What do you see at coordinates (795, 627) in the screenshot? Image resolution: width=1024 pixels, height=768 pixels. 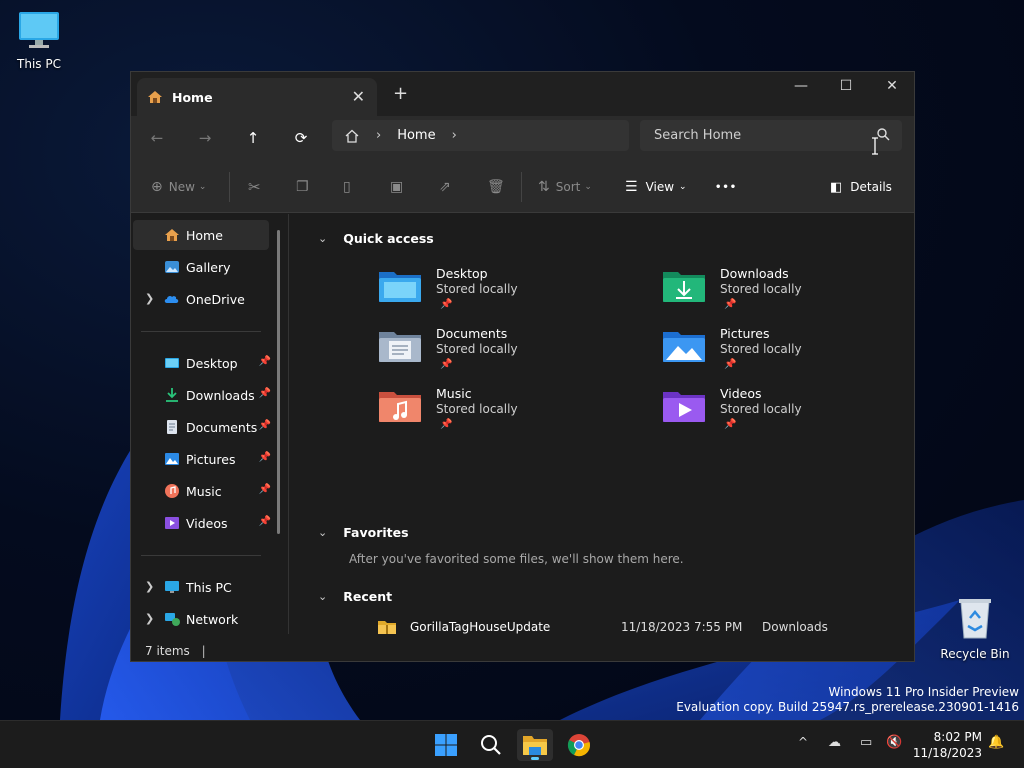 I see `recent-file-location: Downloads` at bounding box center [795, 627].